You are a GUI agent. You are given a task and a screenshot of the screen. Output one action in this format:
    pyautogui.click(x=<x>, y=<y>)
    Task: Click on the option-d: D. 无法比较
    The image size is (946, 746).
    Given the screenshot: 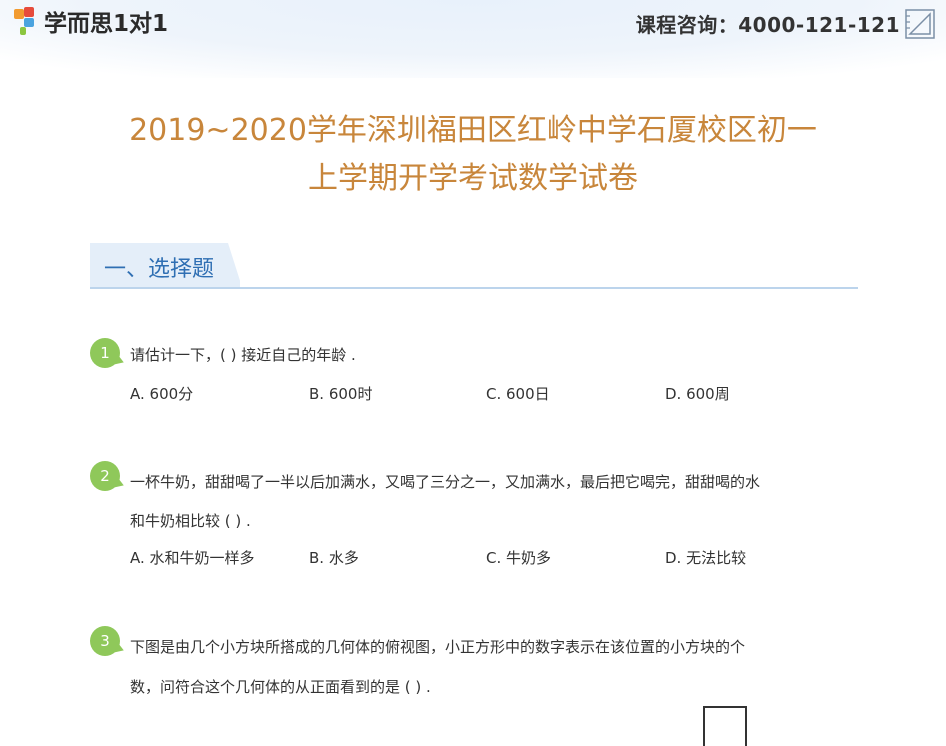 What is the action you would take?
    pyautogui.click(x=705, y=557)
    